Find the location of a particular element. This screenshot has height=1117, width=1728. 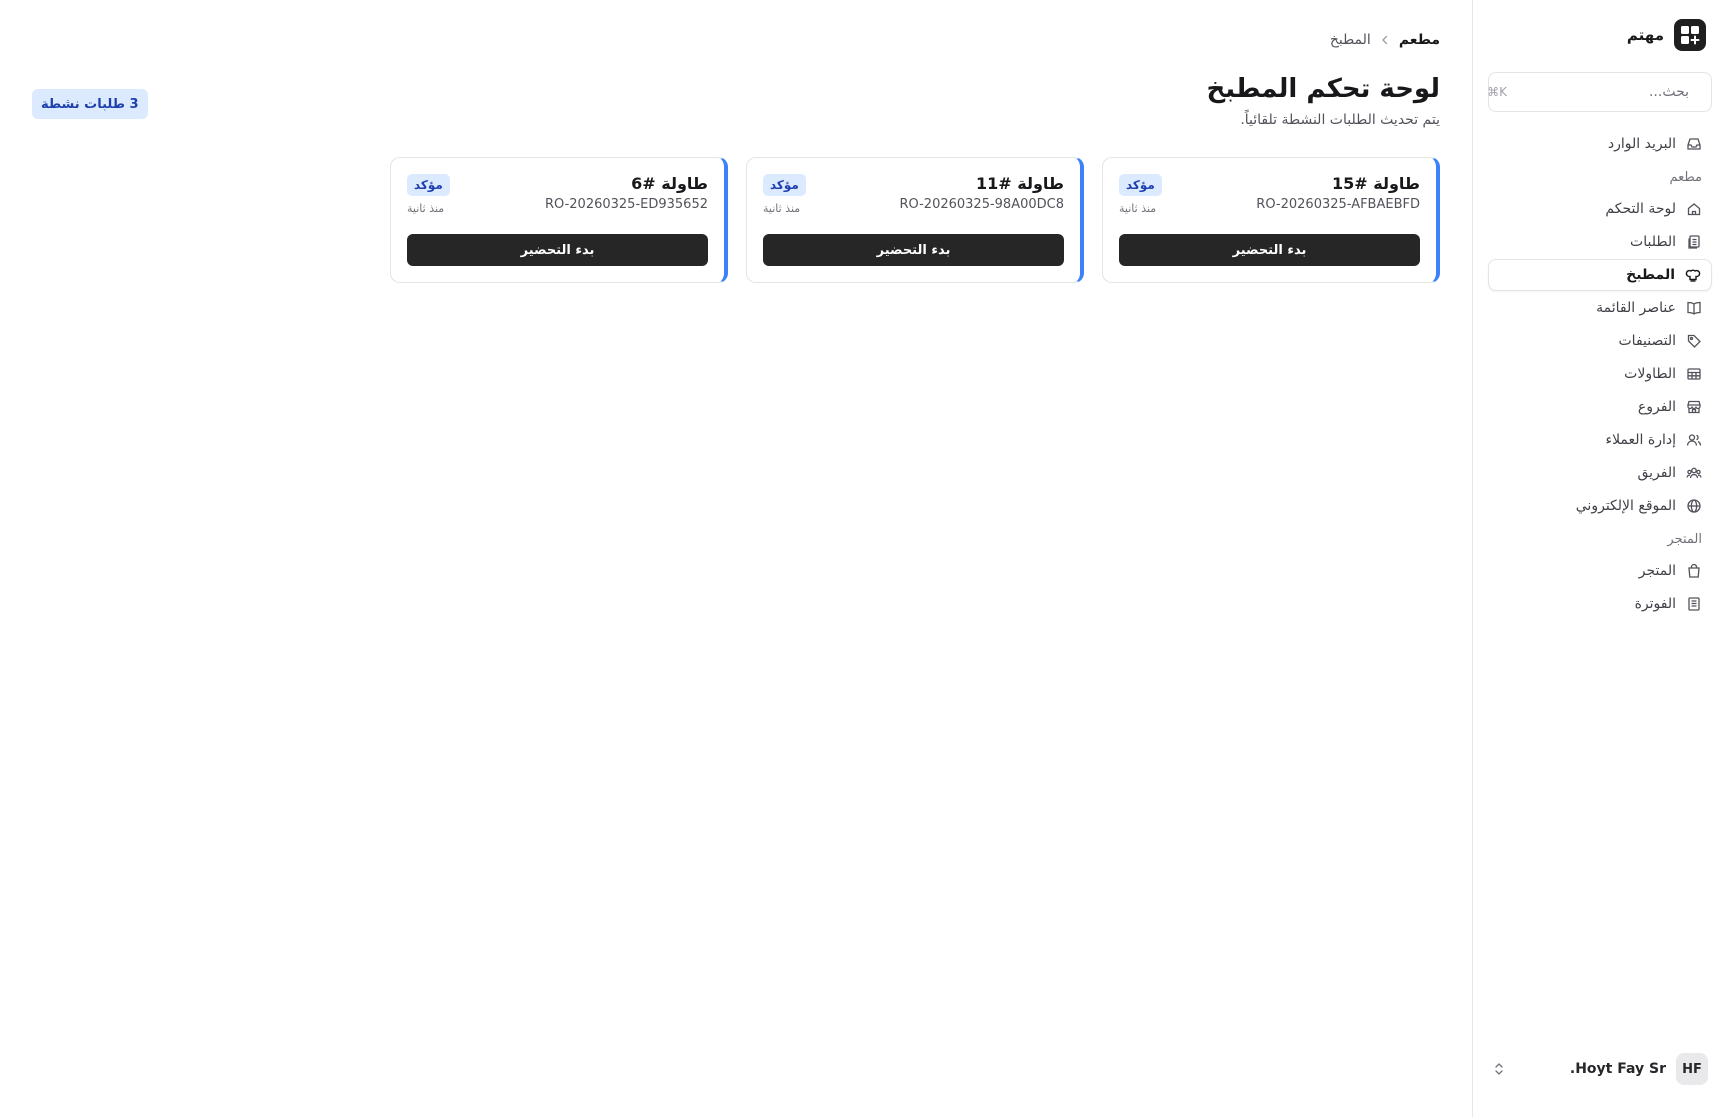

search-box: ⌘K is located at coordinates (1599, 92).